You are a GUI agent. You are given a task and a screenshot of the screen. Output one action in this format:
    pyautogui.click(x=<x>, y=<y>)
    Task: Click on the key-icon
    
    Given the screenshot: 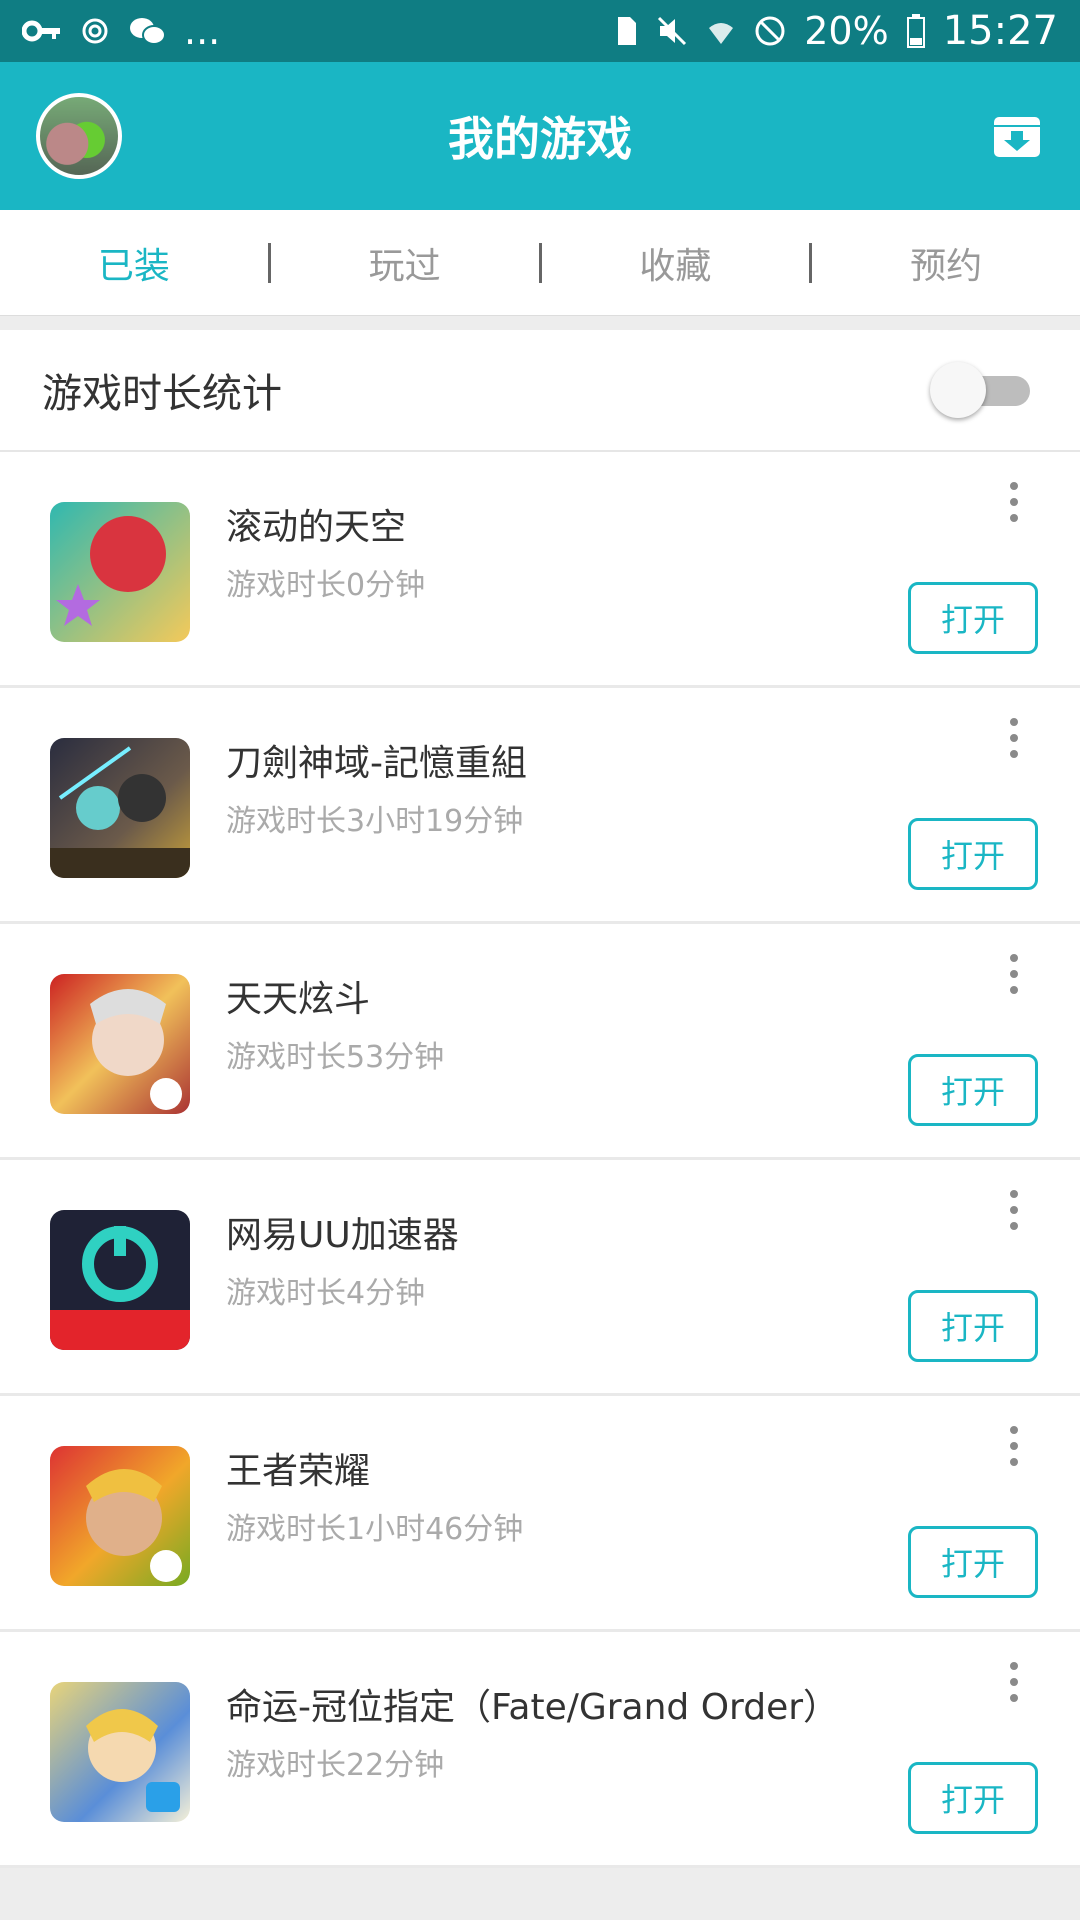 What is the action you would take?
    pyautogui.click(x=42, y=31)
    